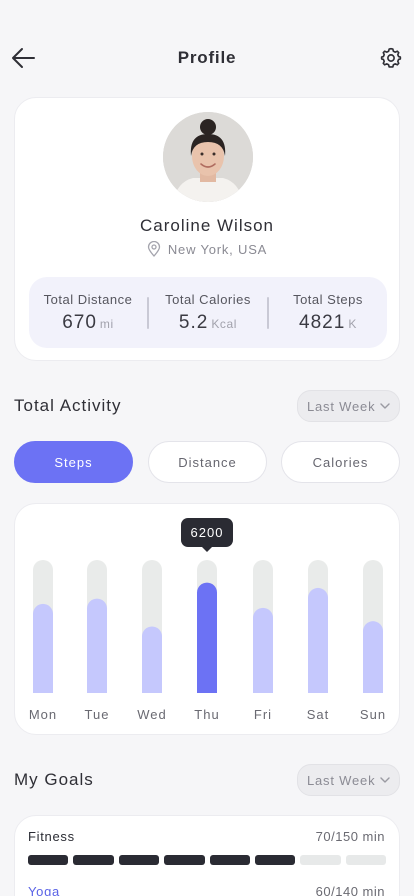  What do you see at coordinates (68, 405) in the screenshot?
I see `activity-title: Total Activity` at bounding box center [68, 405].